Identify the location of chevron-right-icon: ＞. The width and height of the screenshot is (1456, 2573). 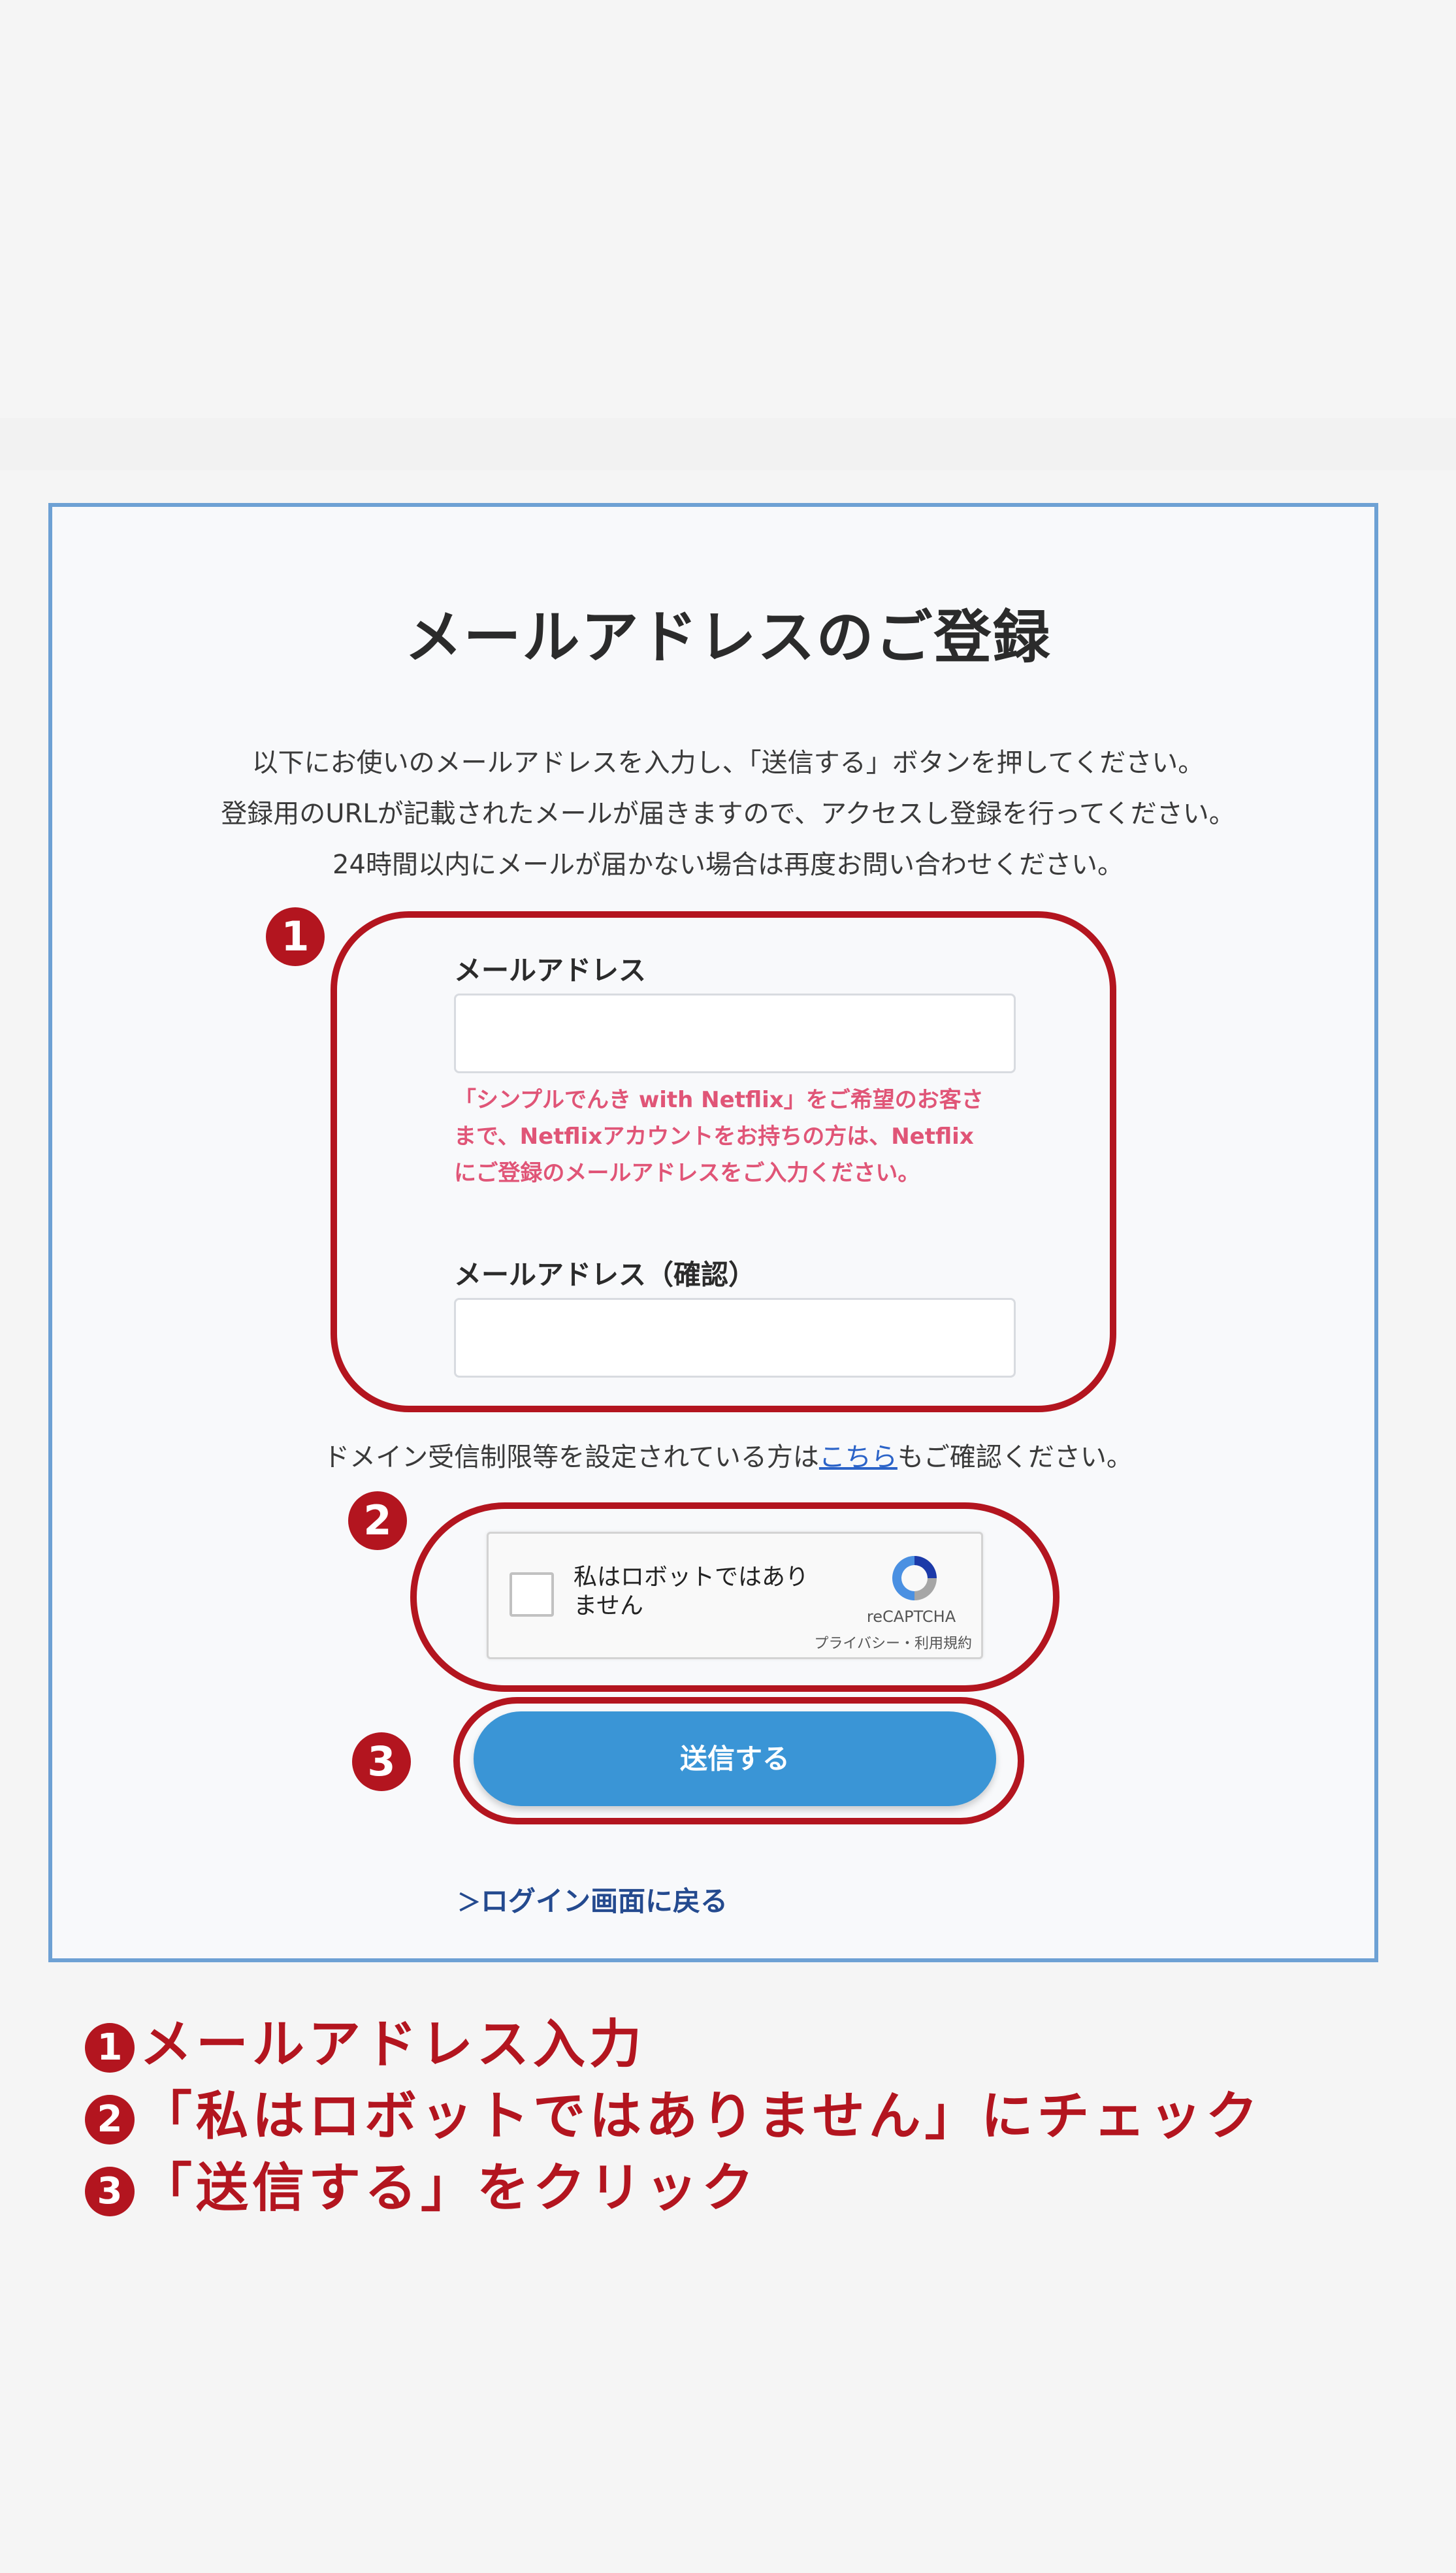
(469, 1903).